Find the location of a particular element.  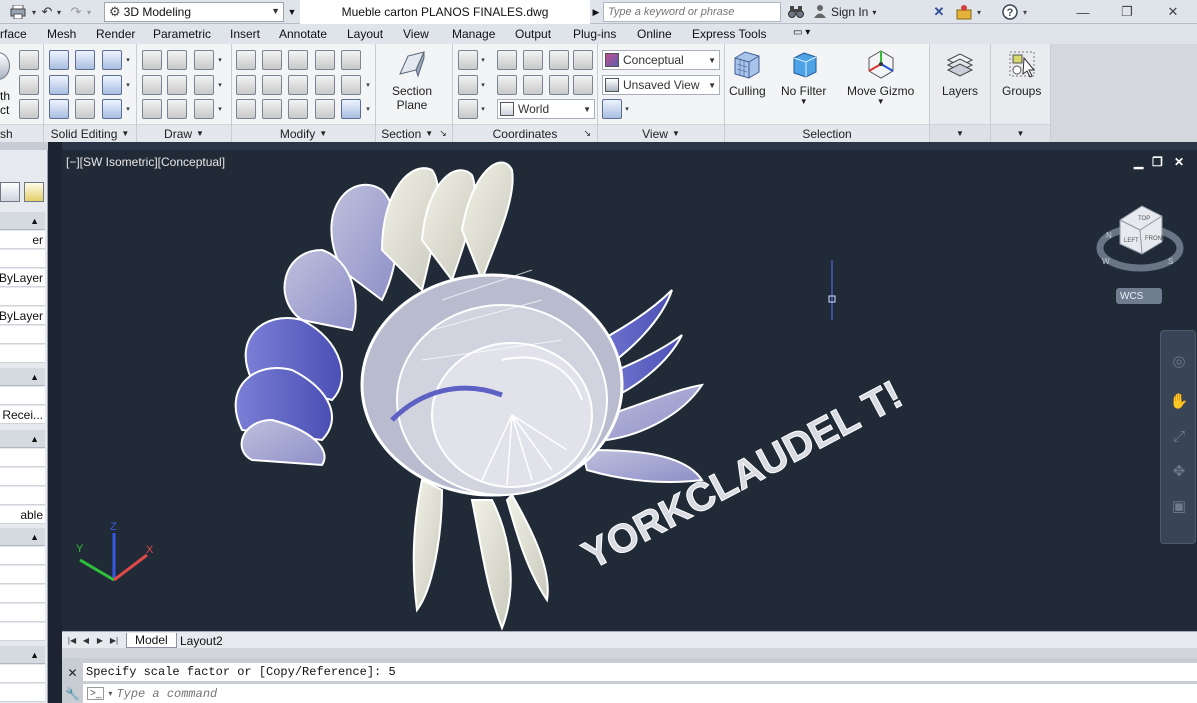

solid-box-icon is located at coordinates (112, 60).